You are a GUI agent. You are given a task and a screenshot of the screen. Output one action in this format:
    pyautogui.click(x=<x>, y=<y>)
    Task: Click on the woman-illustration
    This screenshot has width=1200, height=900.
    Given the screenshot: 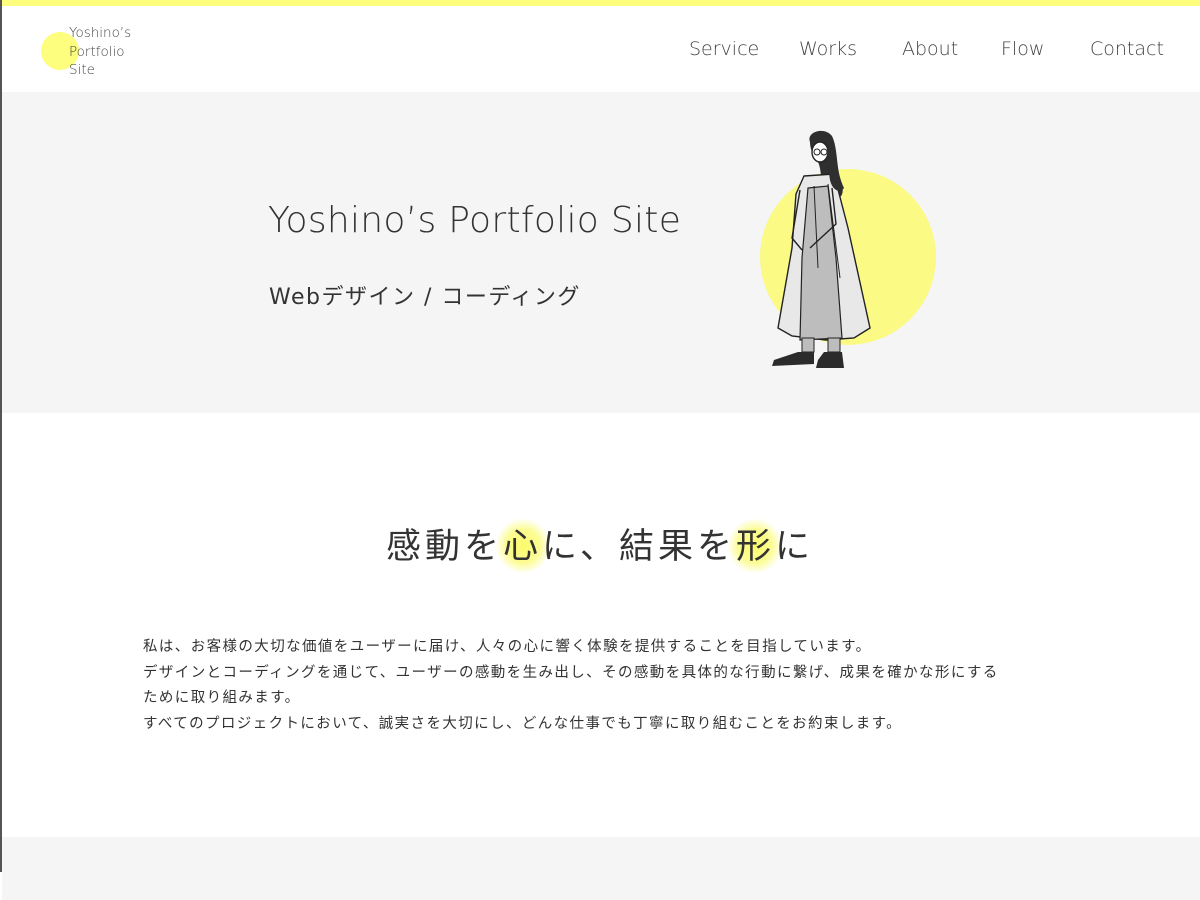 What is the action you would take?
    pyautogui.click(x=821, y=249)
    